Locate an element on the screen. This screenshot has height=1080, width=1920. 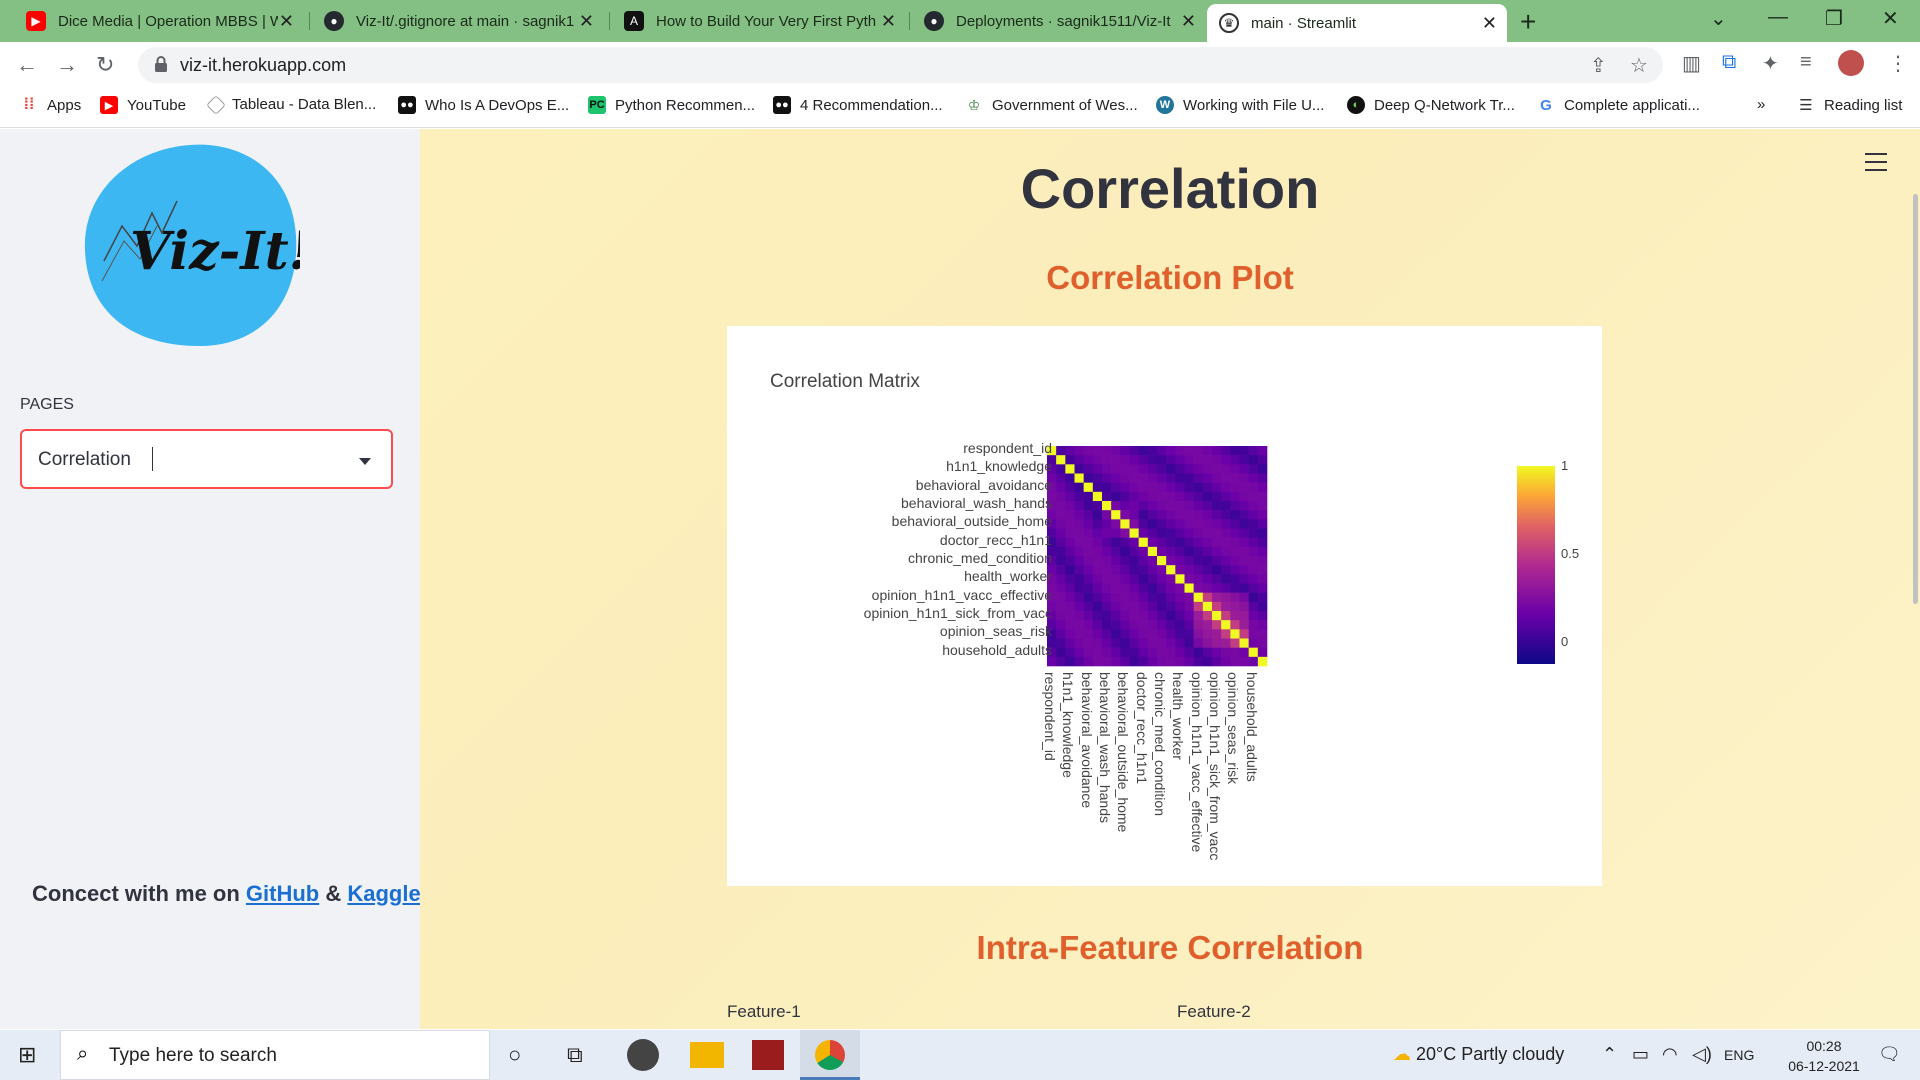
extensions-puzzle-icon: ✦ is located at coordinates (1770, 63).